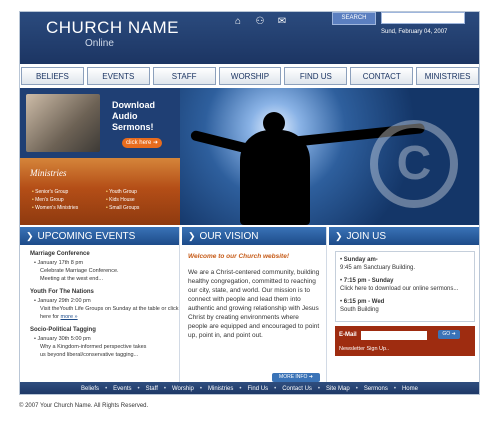 The image size is (500, 421). What do you see at coordinates (62, 292) in the screenshot?
I see `event-title: Youth For The Nations` at bounding box center [62, 292].